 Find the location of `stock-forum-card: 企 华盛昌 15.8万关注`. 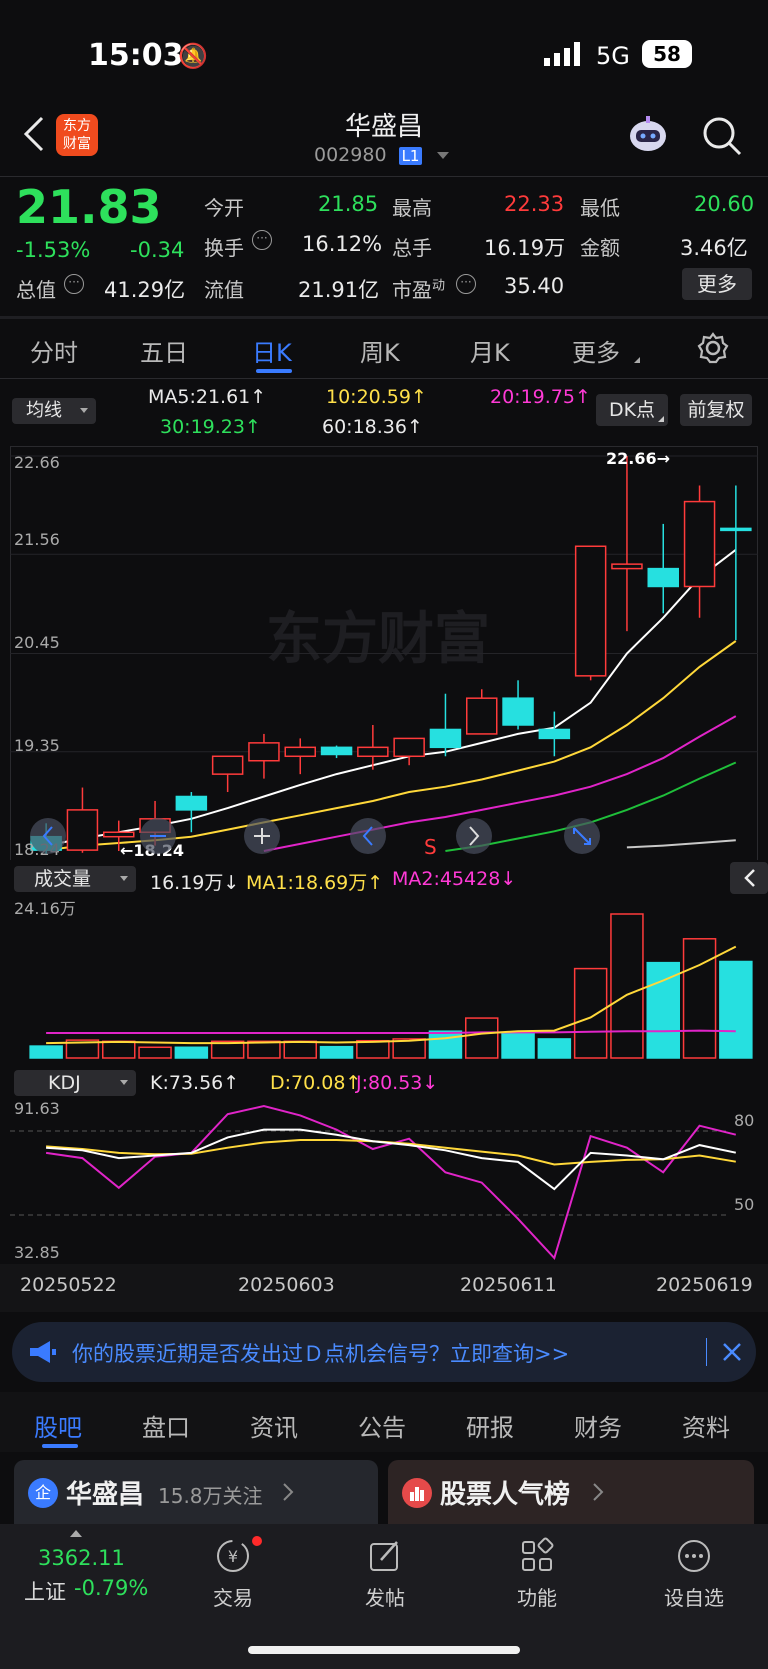

stock-forum-card: 企 华盛昌 15.8万关注 is located at coordinates (196, 1493).